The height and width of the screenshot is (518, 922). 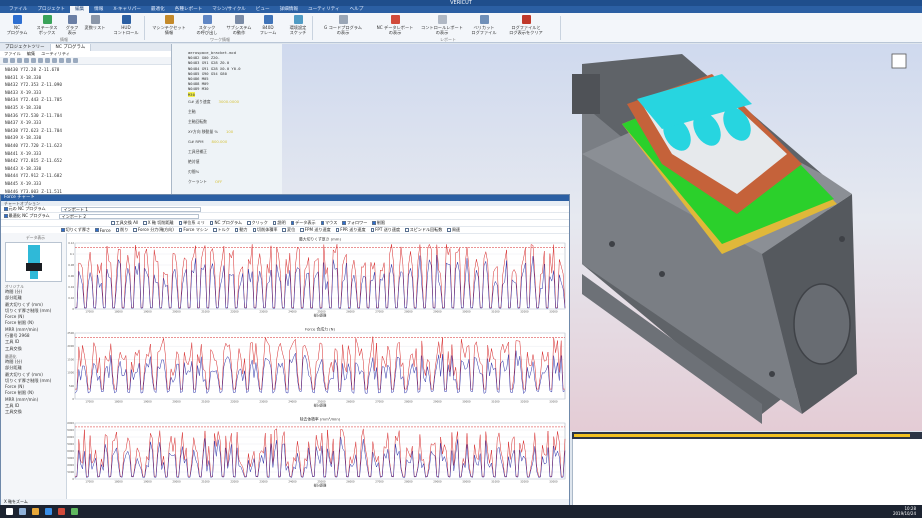 What do you see at coordinates (484, 26) in the screenshot?
I see `ribbon-button-13: ベリカット ログファイル` at bounding box center [484, 26].